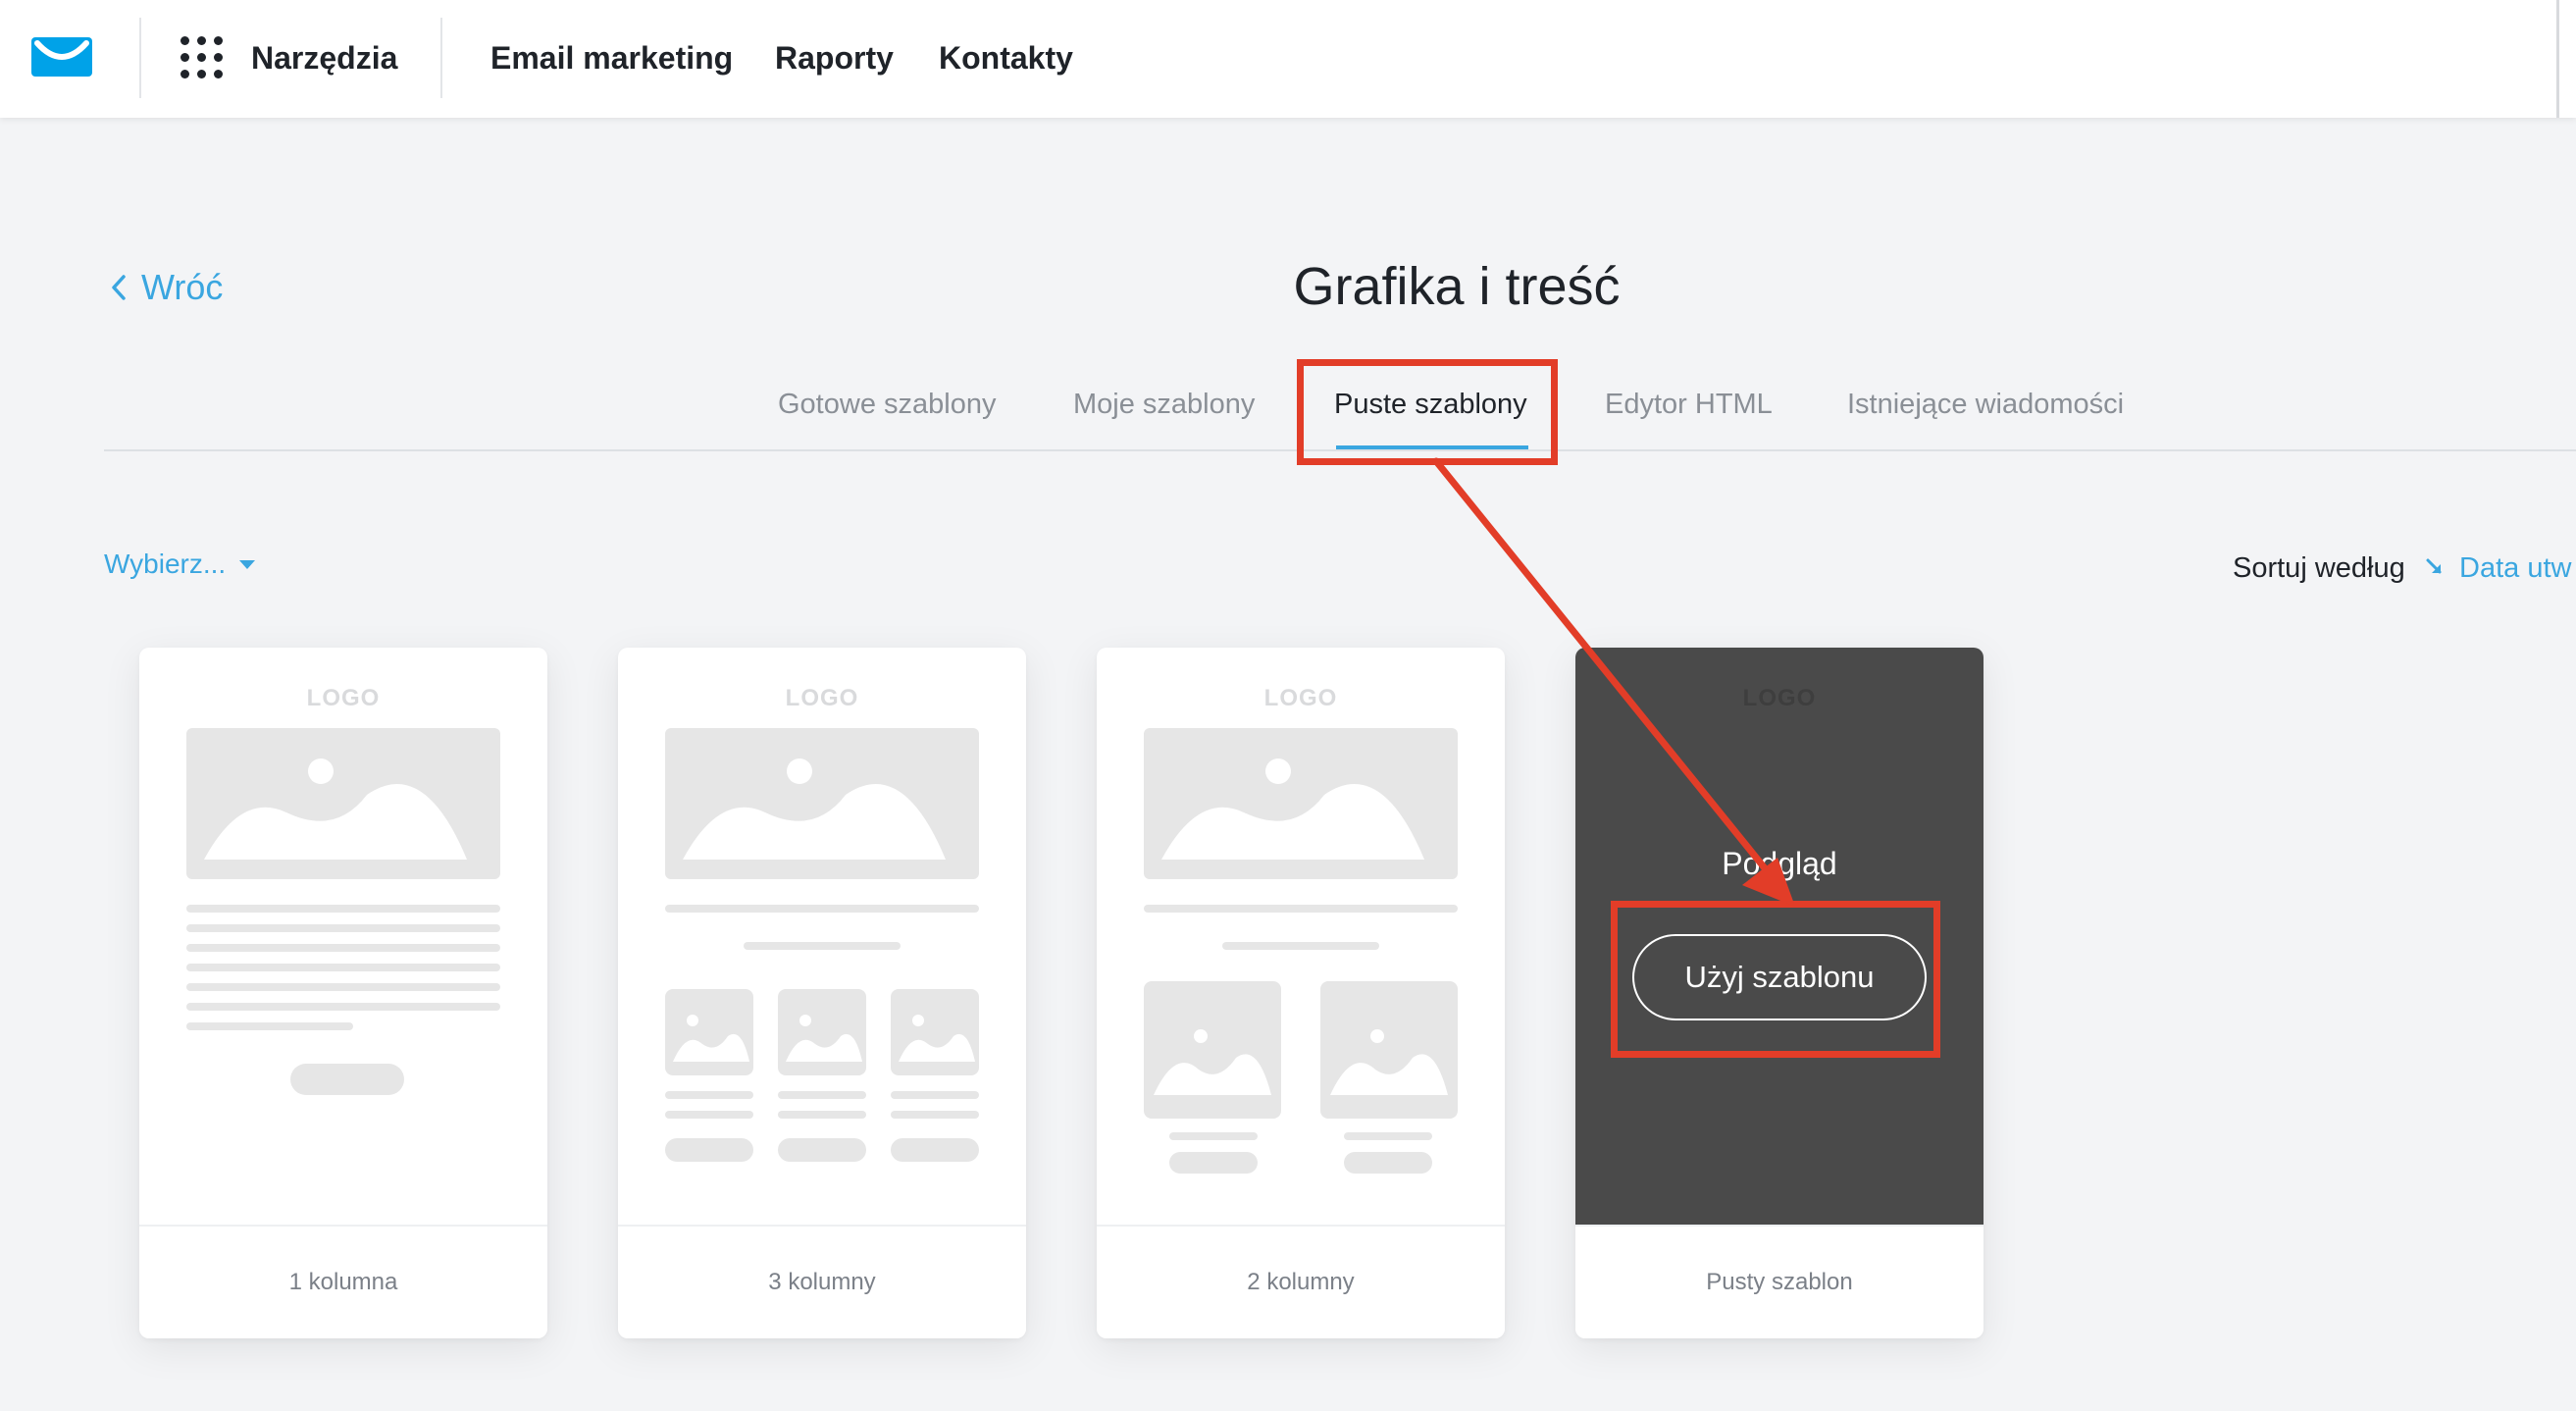 The image size is (2576, 1411). I want to click on grid-dots-icon, so click(202, 58).